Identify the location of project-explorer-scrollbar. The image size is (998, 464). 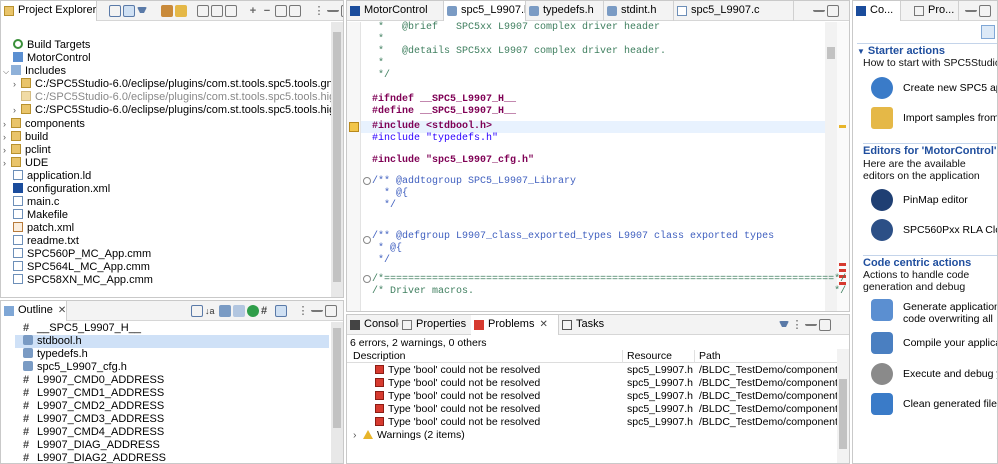
(337, 159).